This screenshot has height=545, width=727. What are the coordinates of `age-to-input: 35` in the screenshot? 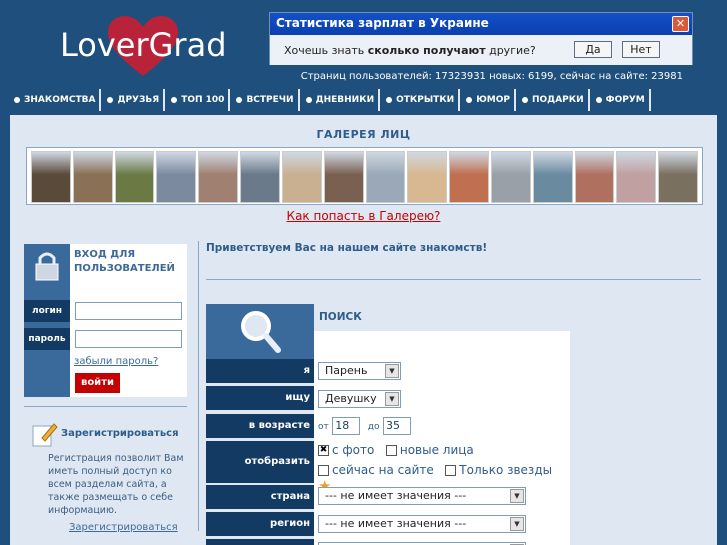 It's located at (396, 426).